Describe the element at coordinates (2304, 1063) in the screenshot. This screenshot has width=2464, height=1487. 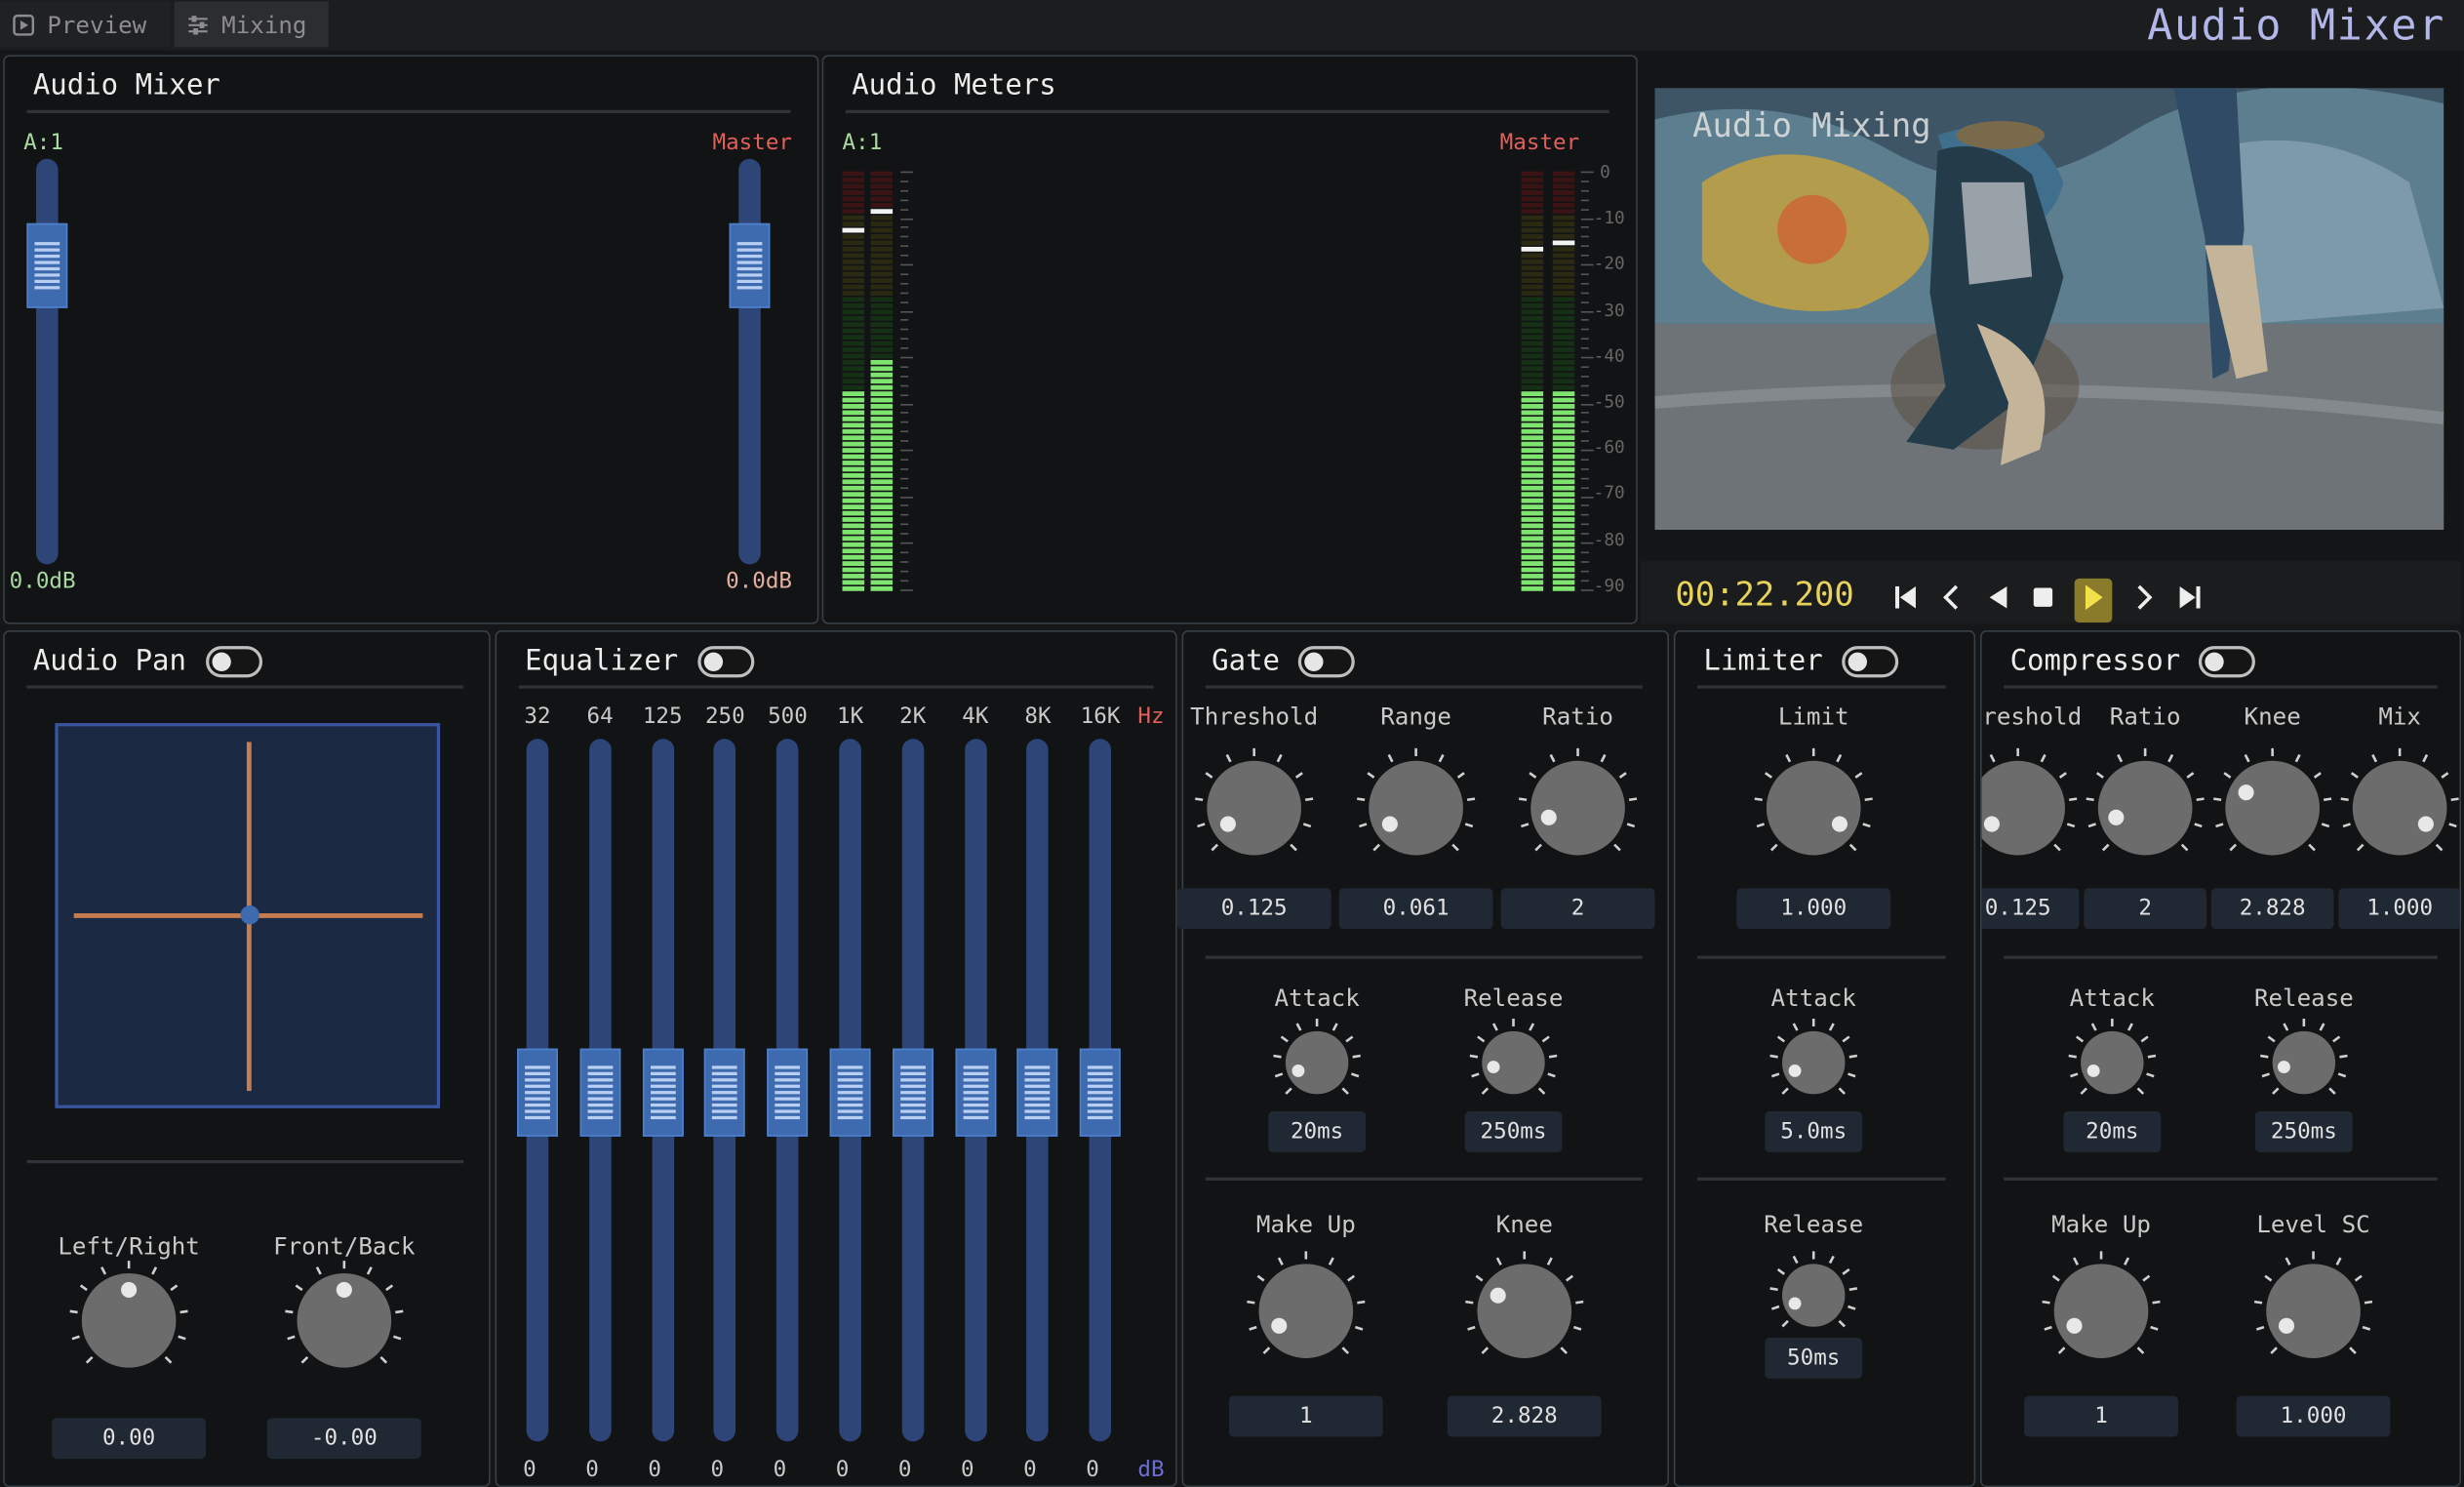
I see `compressor-release-knob` at that location.